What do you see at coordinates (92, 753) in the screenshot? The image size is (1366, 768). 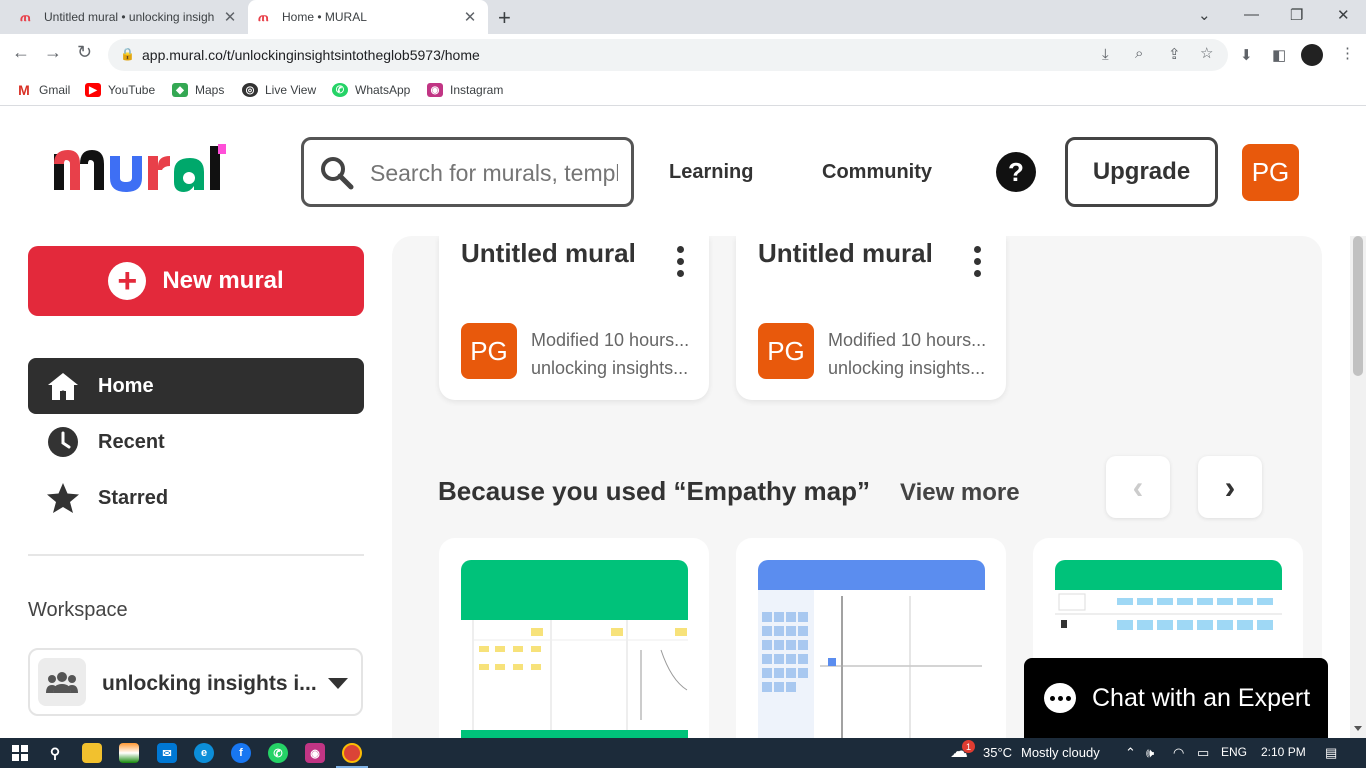 I see `file-explorer-icon` at bounding box center [92, 753].